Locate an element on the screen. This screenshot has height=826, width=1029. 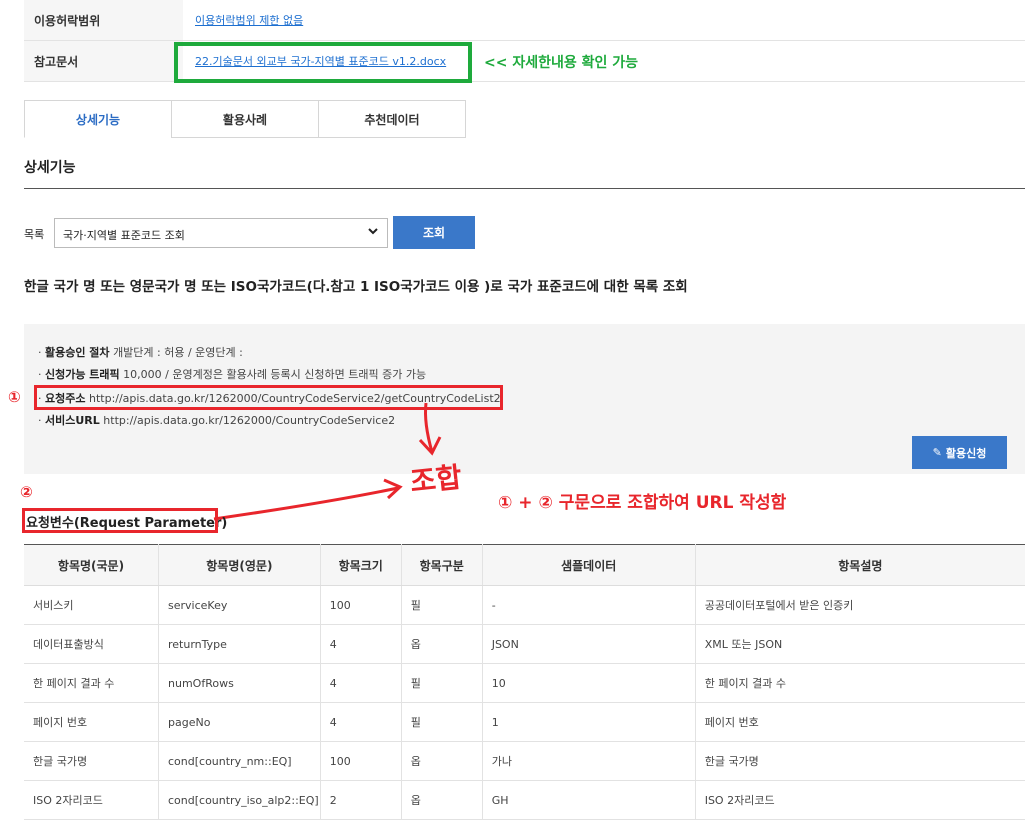
param-description: 한 페이지 결과 수 is located at coordinates (860, 683).